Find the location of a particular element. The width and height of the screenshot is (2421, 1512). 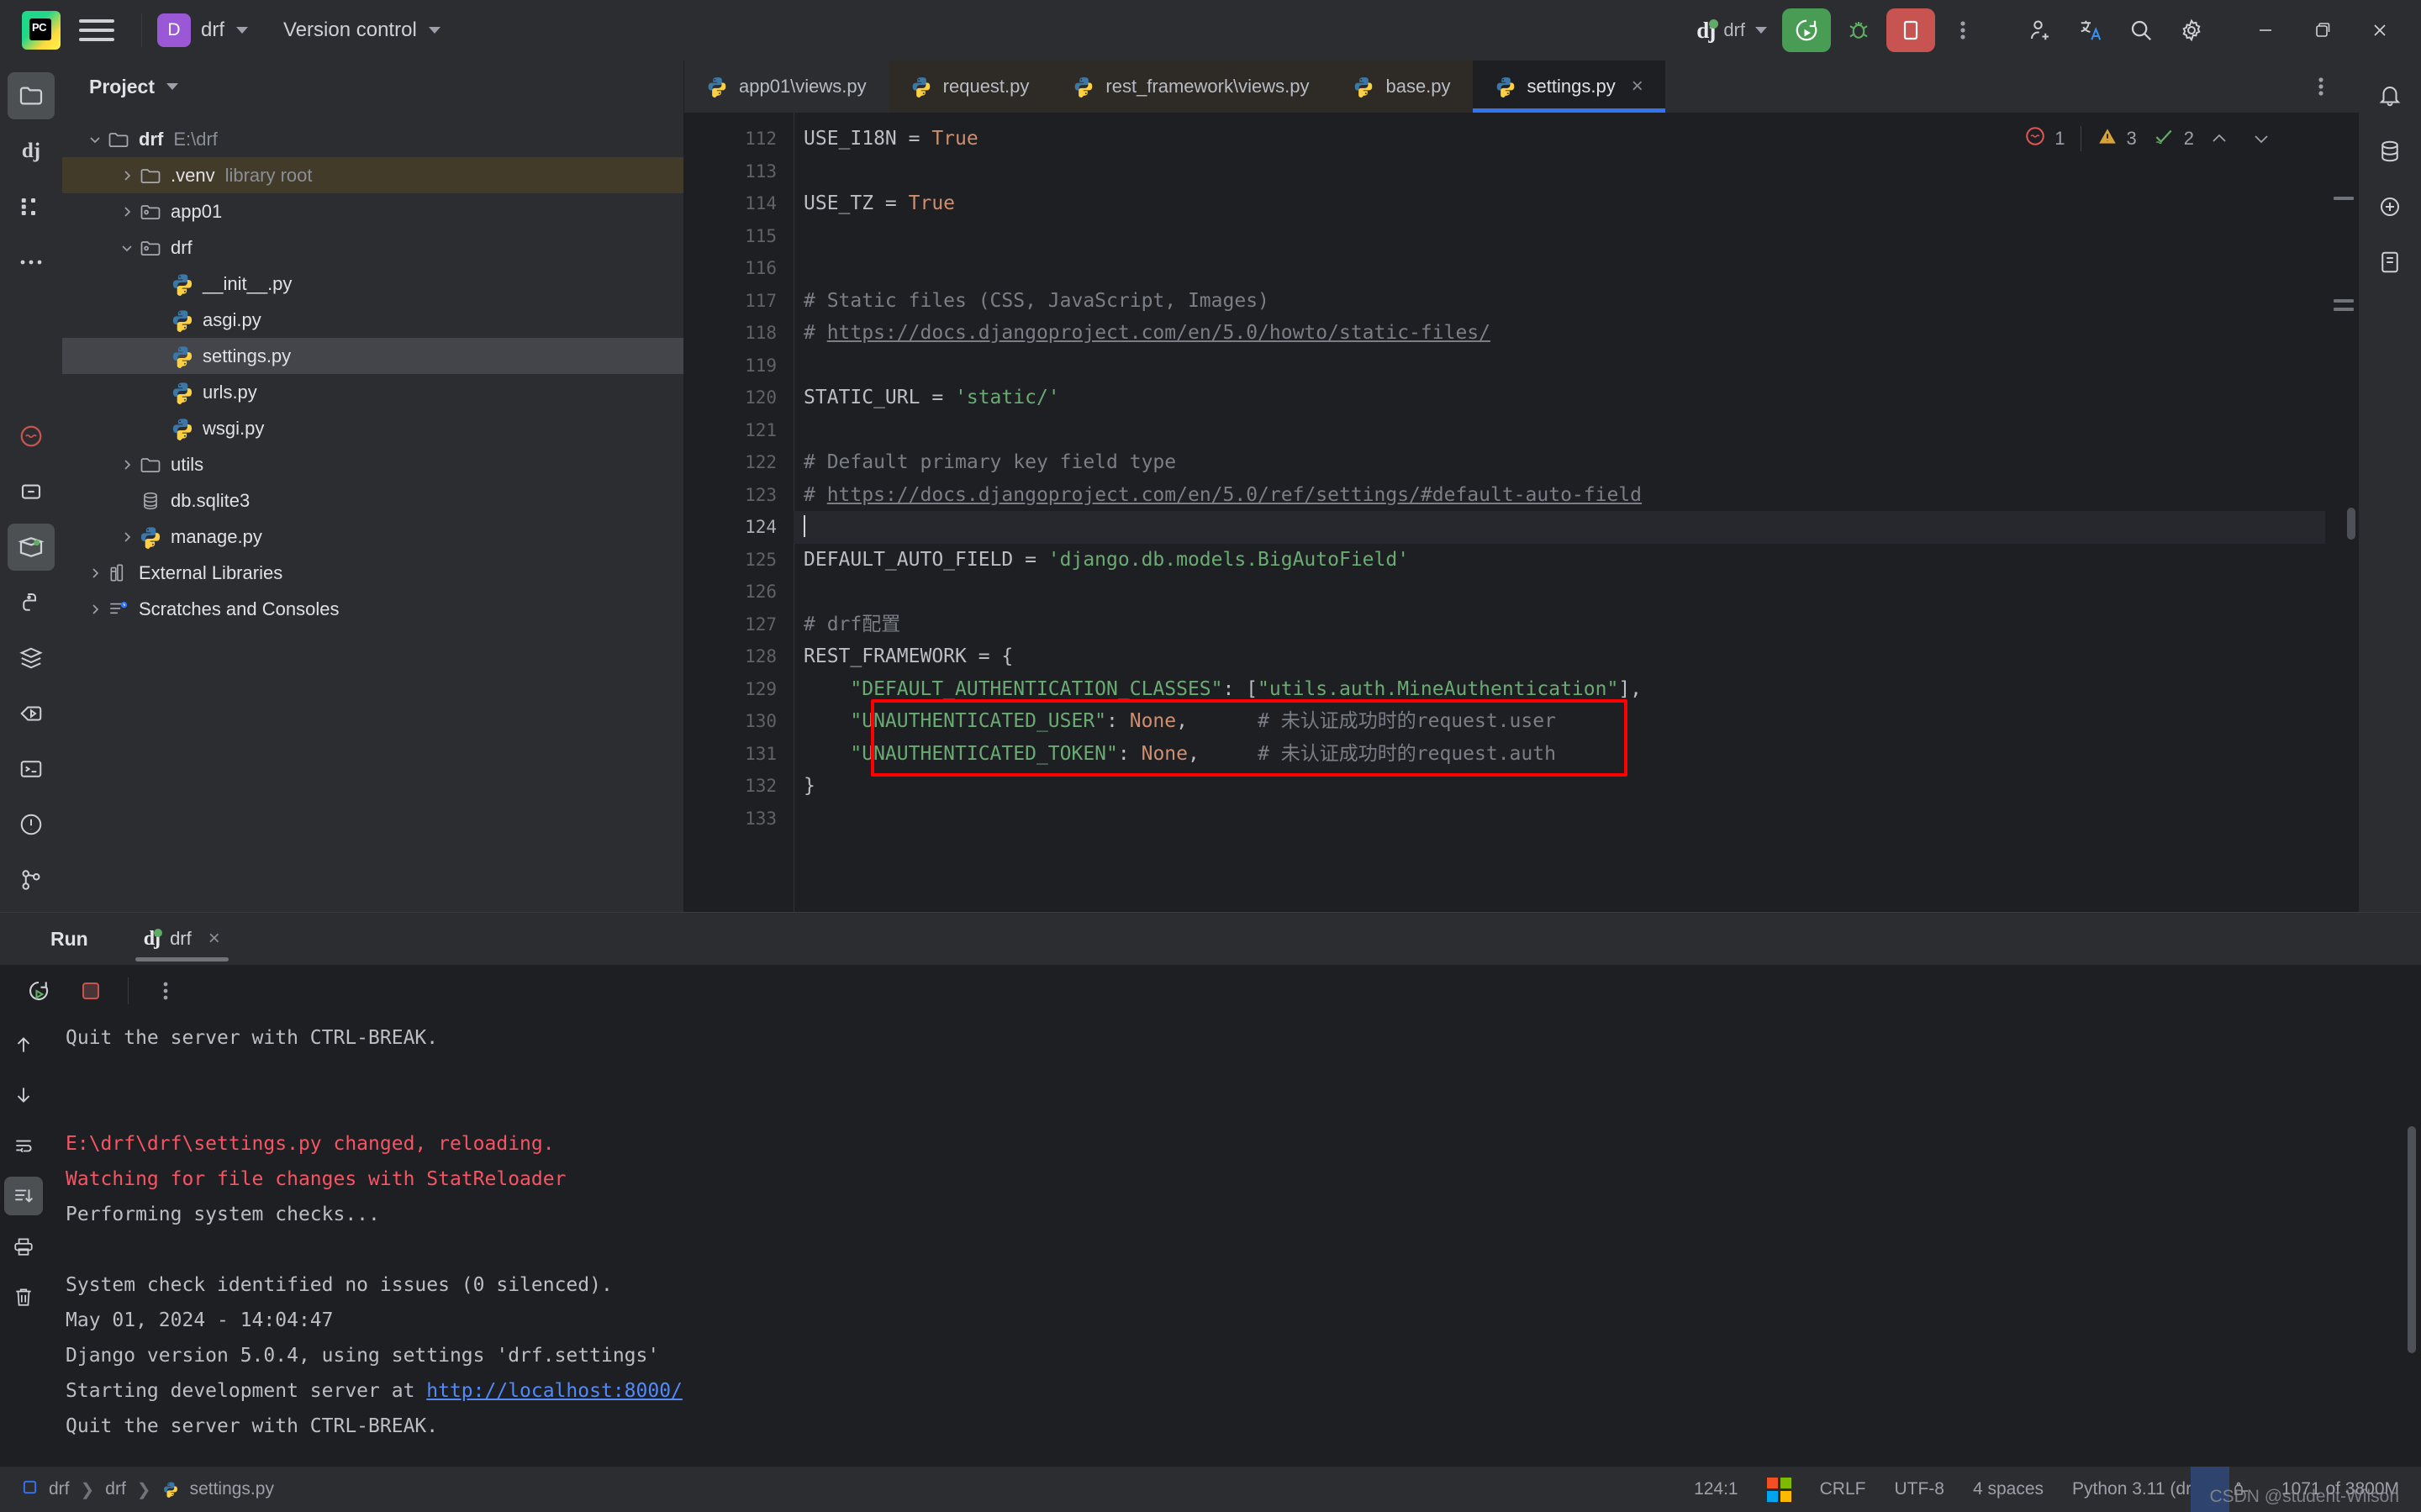

console-scrollbar is located at coordinates (2412, 1239).